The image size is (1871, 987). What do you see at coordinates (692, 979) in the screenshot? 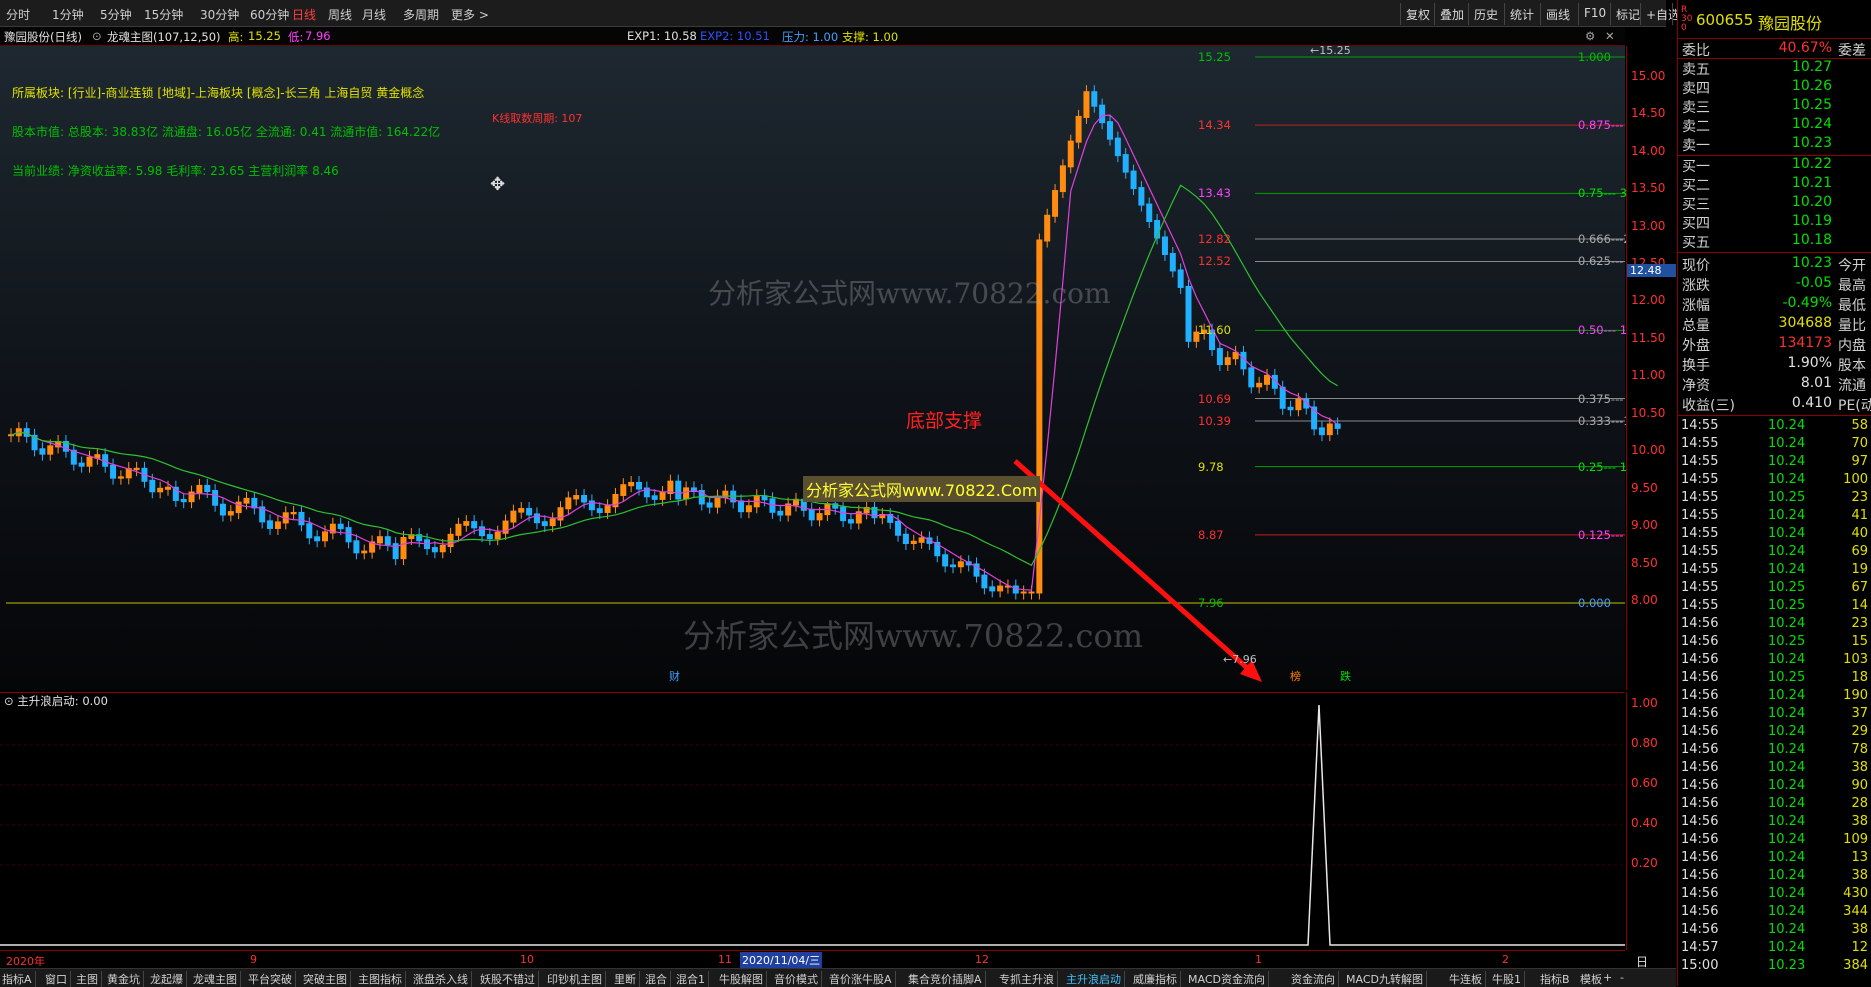
I see `indicator-tab-14: 混合1` at bounding box center [692, 979].